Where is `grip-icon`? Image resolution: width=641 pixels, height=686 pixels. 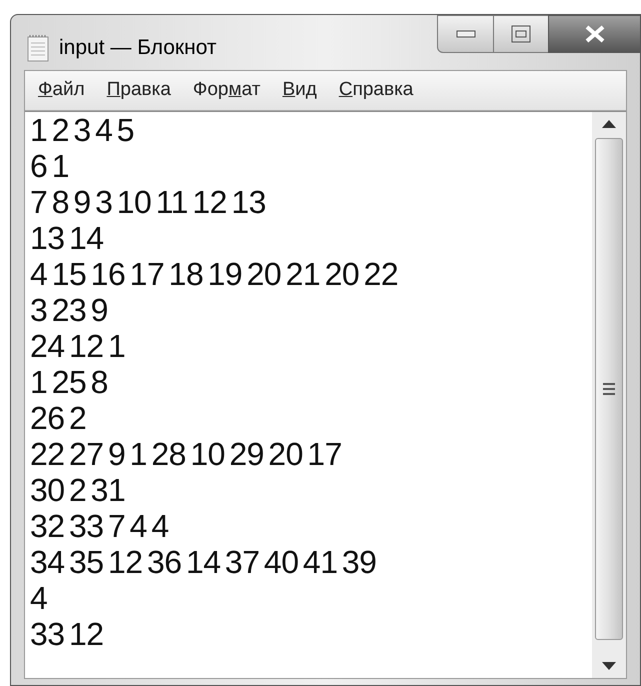
grip-icon is located at coordinates (609, 389).